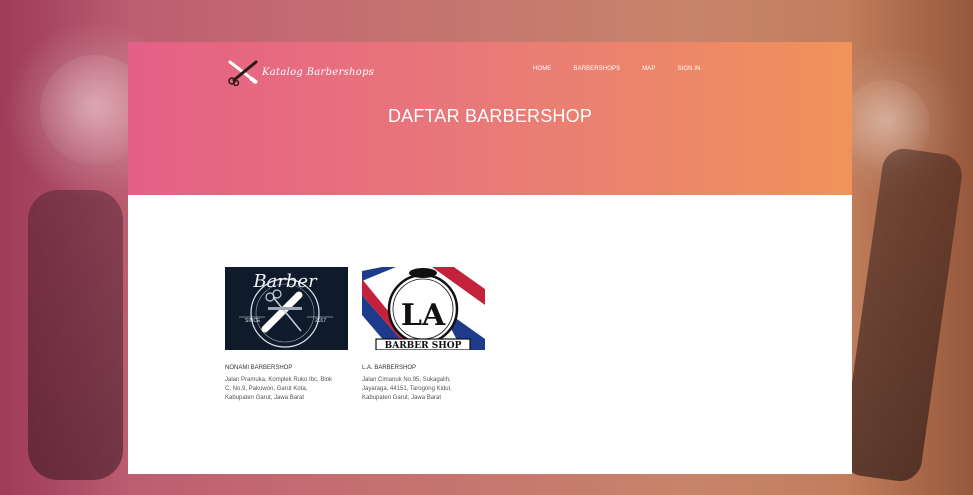 The height and width of the screenshot is (495, 973). What do you see at coordinates (423, 315) in the screenshot?
I see `card-image-title: LA` at bounding box center [423, 315].